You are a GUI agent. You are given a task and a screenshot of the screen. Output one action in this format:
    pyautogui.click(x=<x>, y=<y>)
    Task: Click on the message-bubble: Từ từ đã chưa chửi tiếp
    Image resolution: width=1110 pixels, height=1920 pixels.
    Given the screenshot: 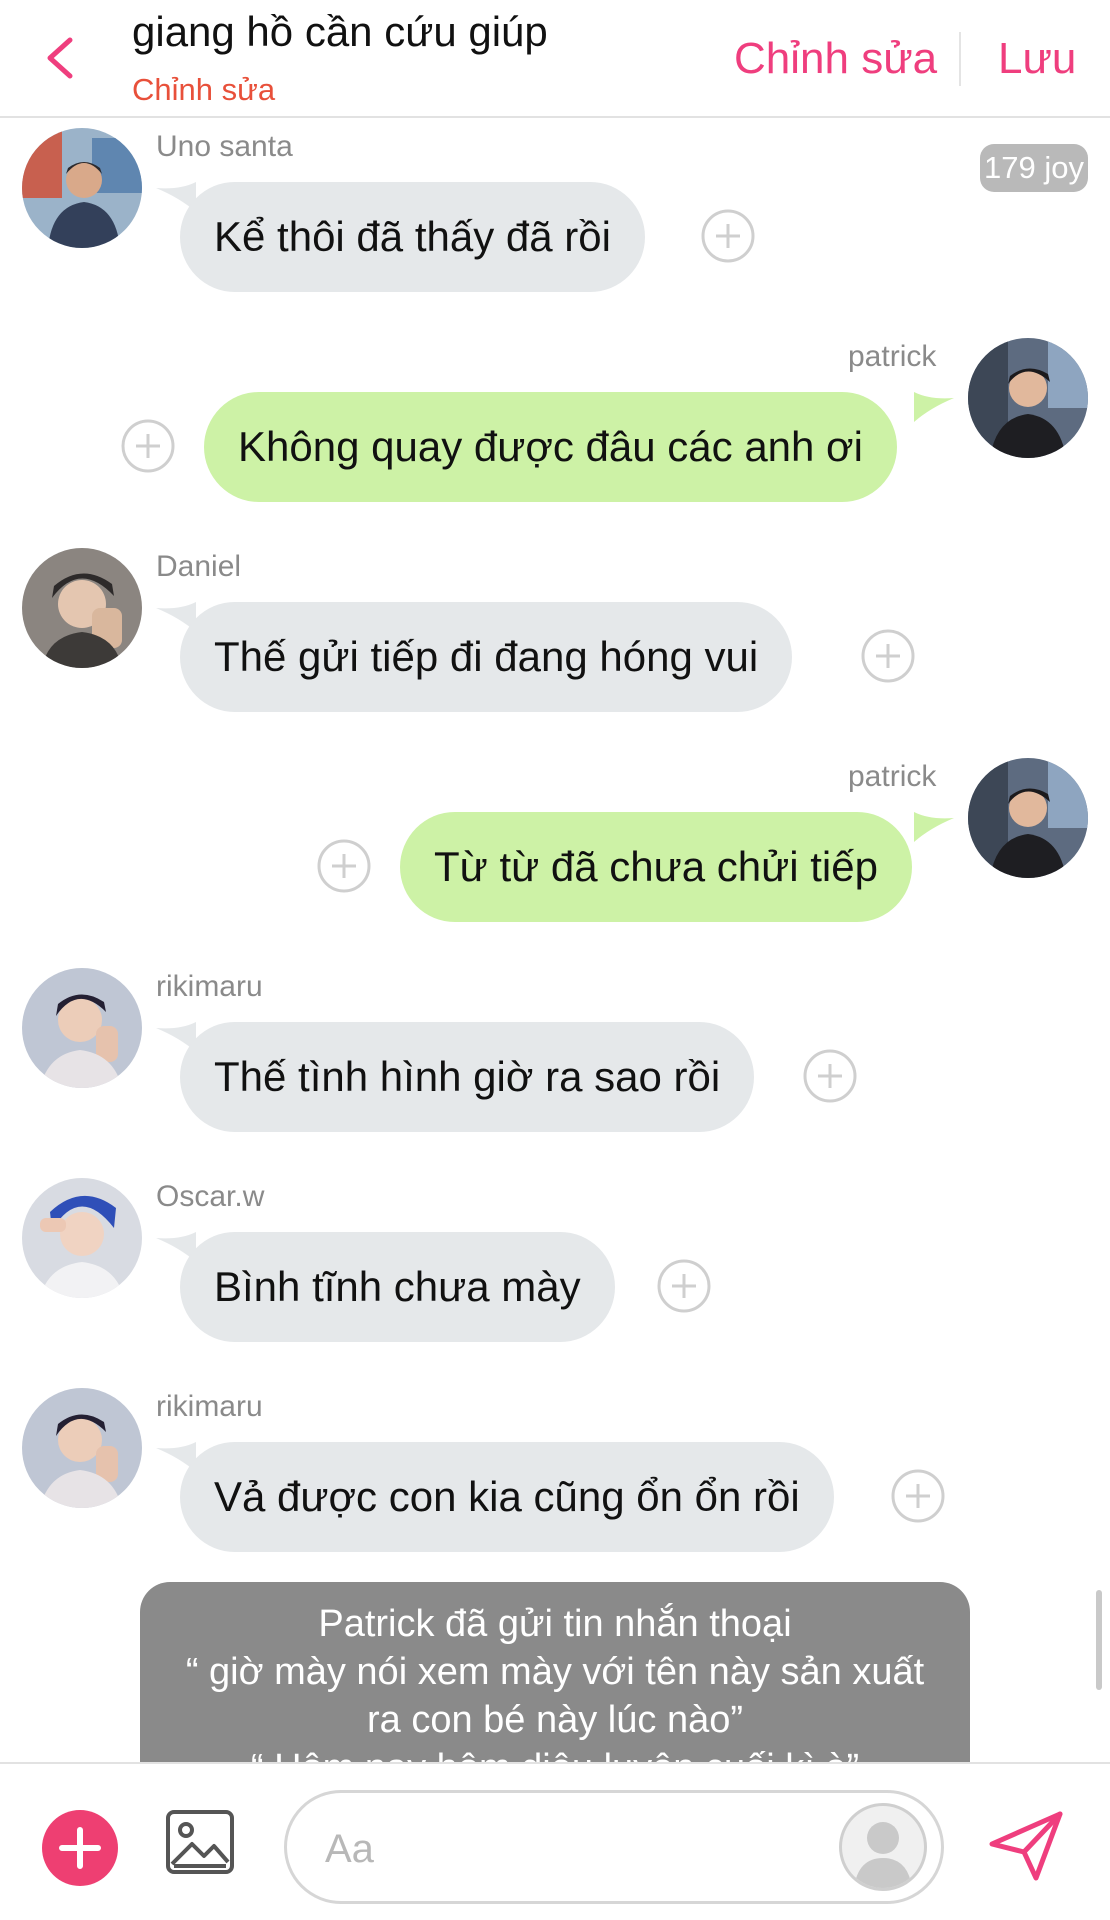 What is the action you would take?
    pyautogui.click(x=656, y=867)
    